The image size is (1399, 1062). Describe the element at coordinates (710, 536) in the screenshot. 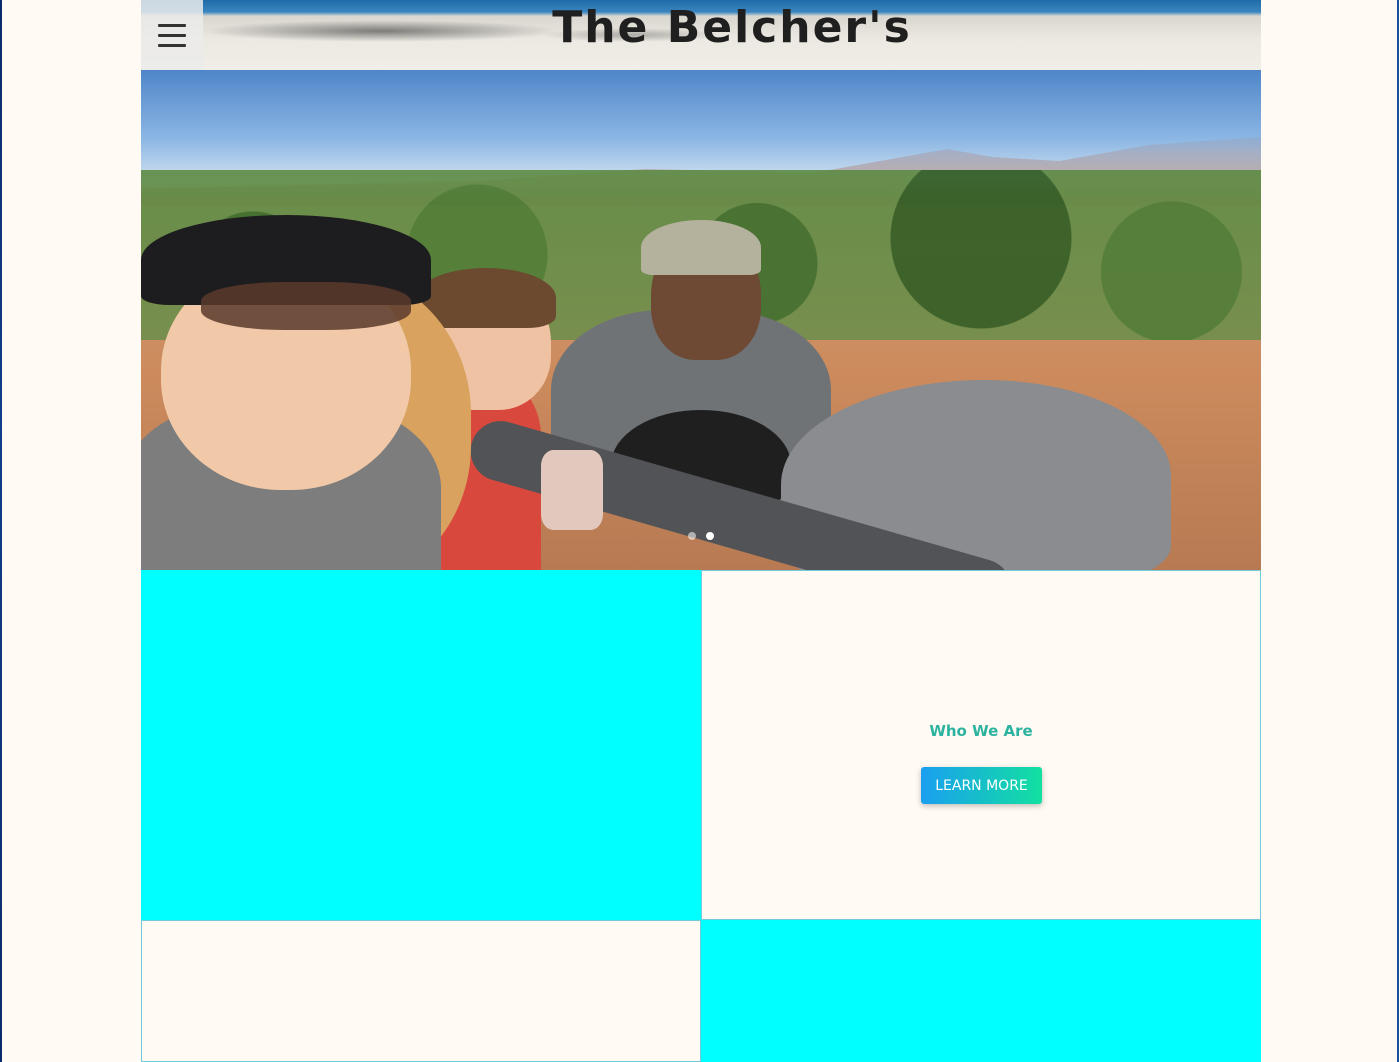

I see `carousel-dot-active` at that location.